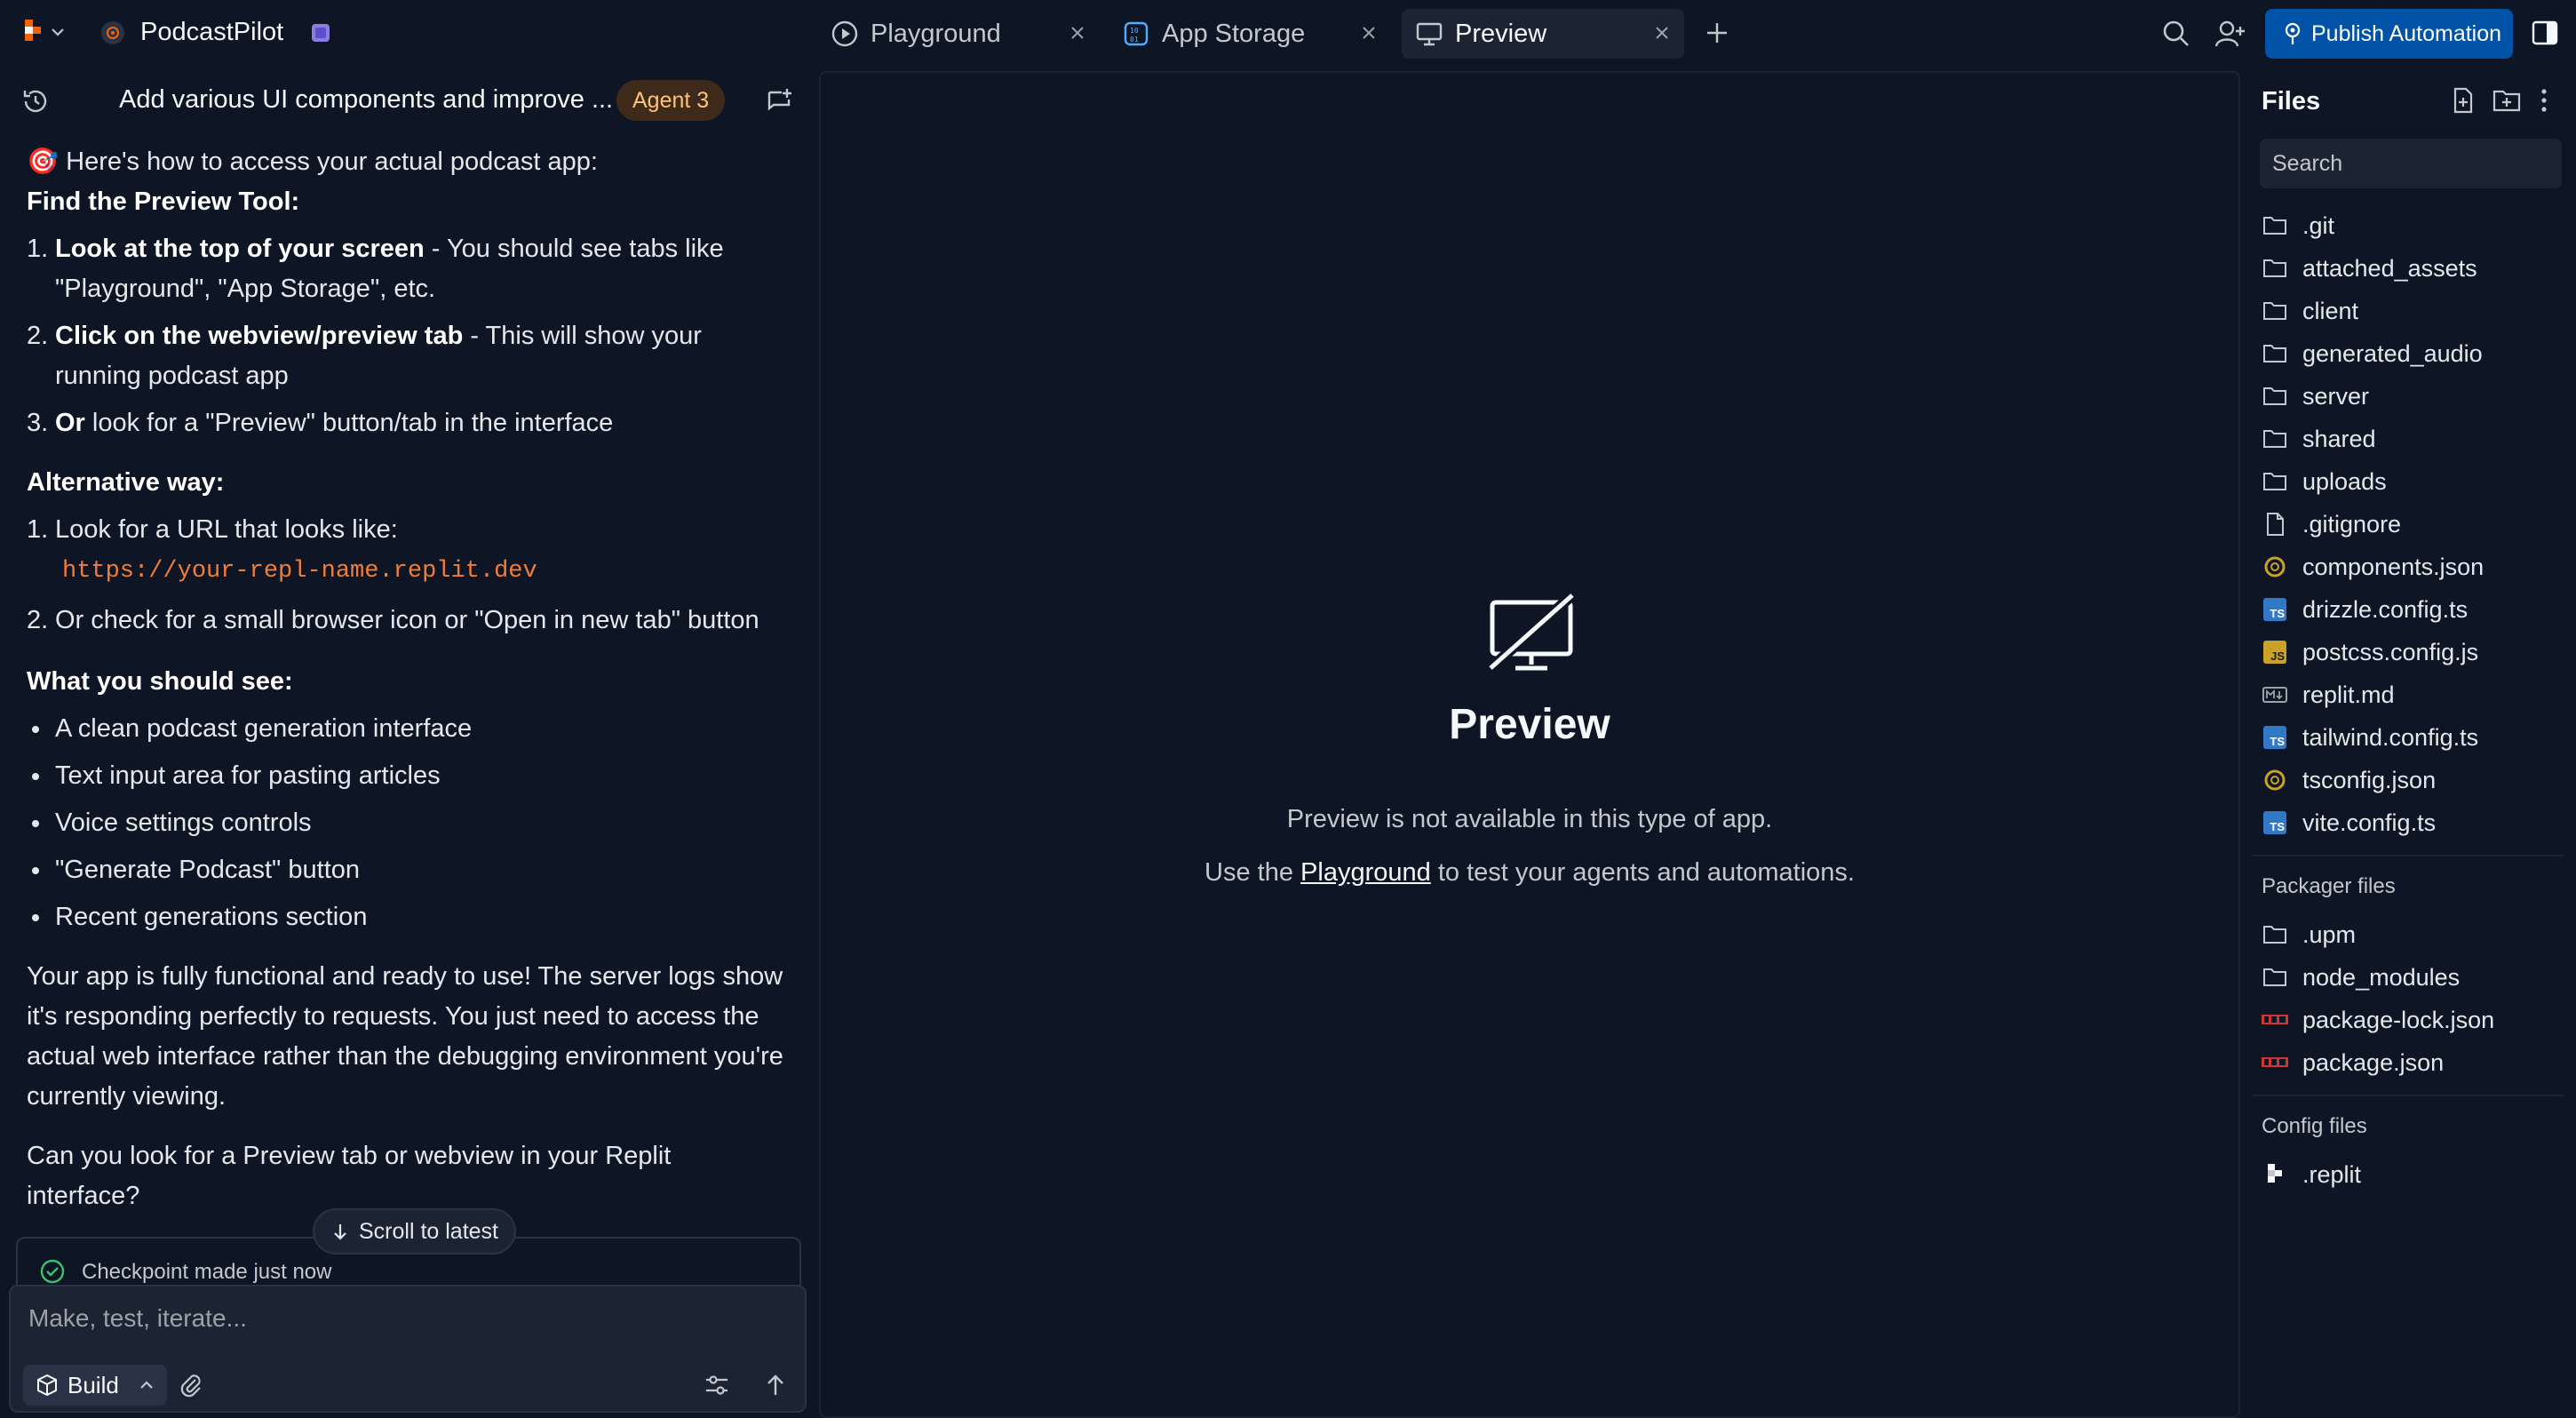  Describe the element at coordinates (2275, 780) in the screenshot. I see `json-icon` at that location.